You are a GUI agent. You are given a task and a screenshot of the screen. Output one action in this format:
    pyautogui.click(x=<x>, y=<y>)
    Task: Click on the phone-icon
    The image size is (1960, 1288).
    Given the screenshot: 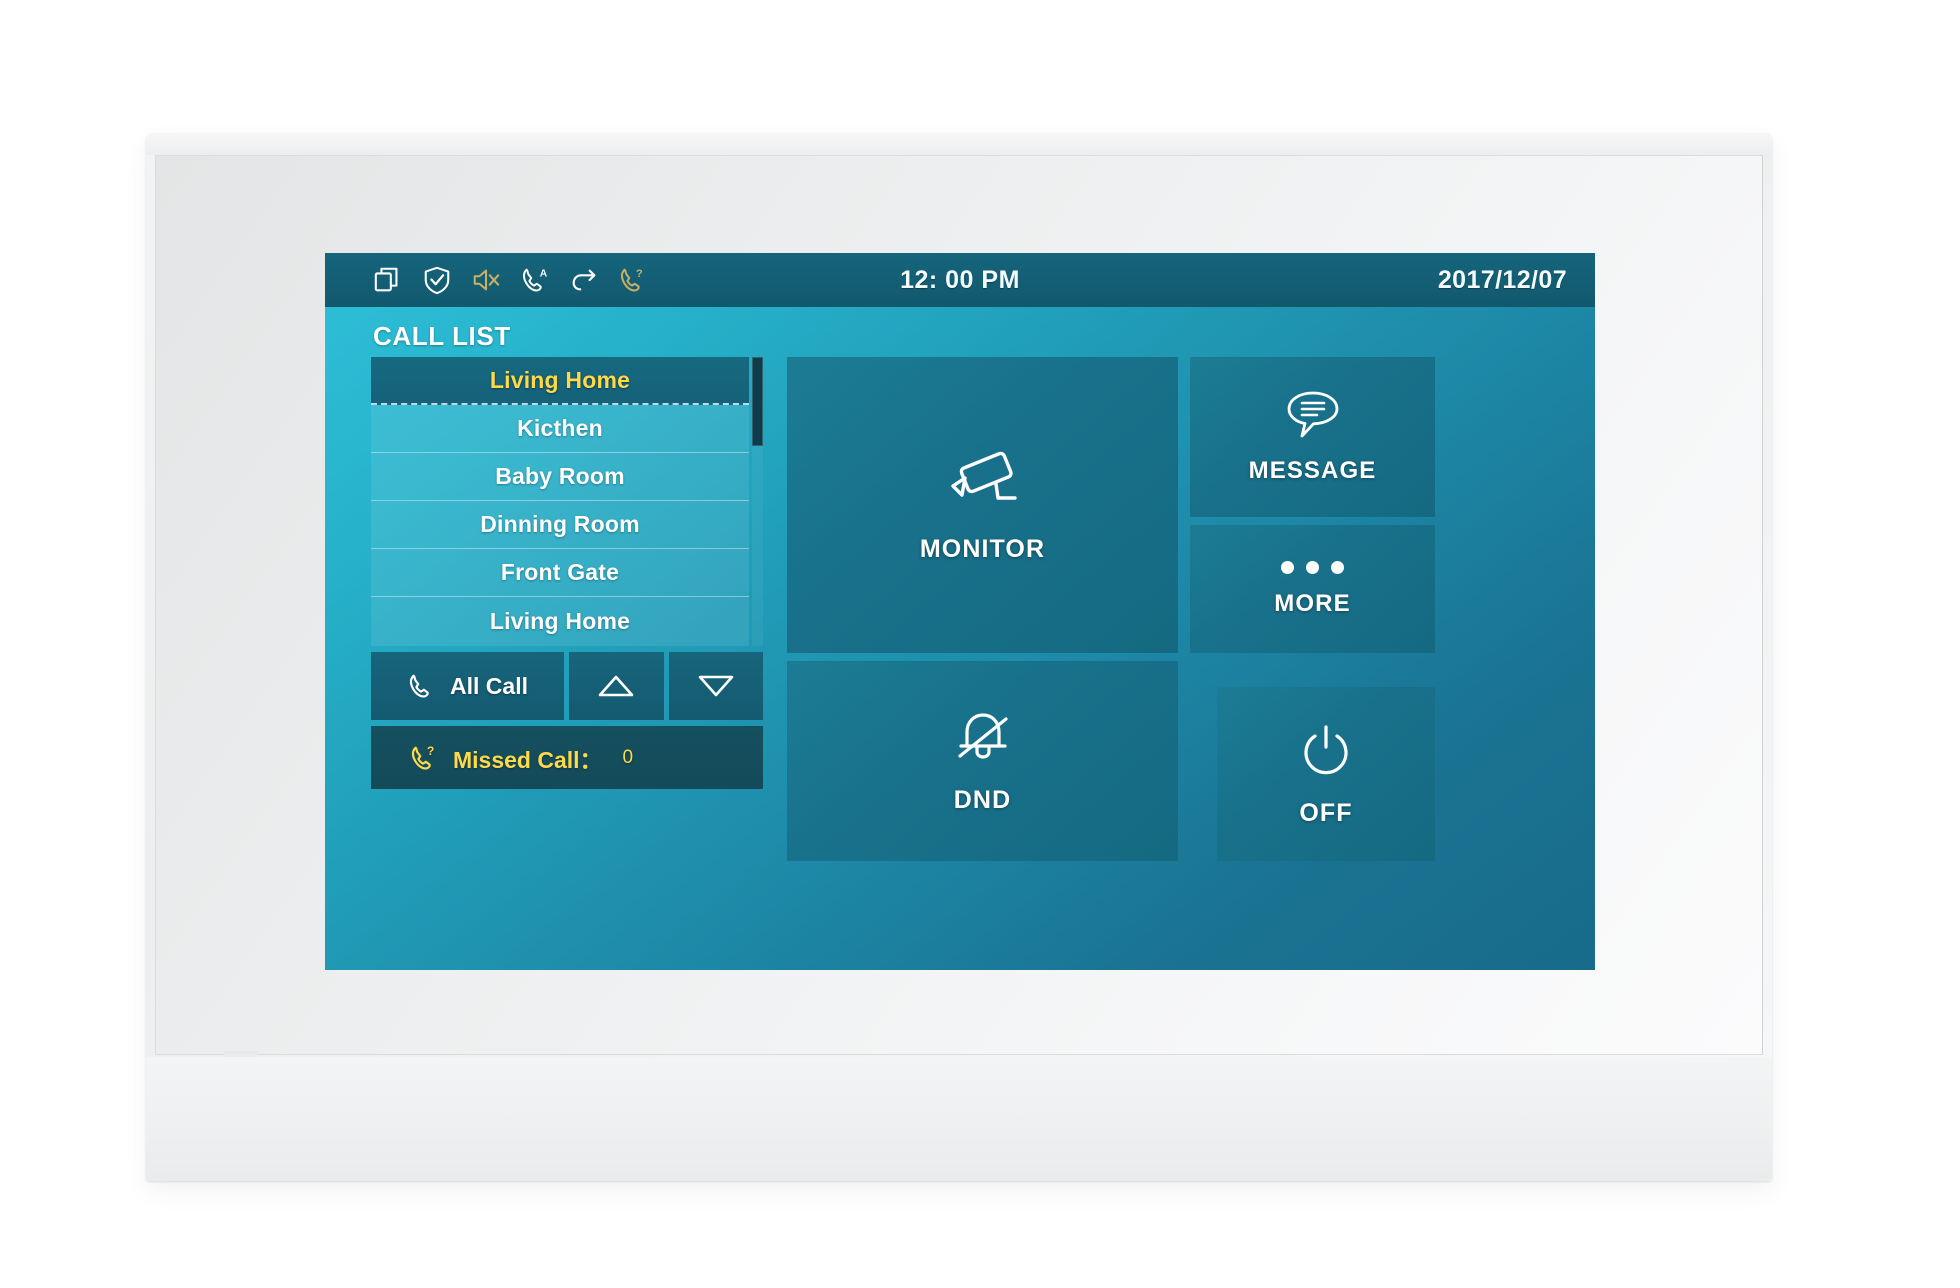 What is the action you would take?
    pyautogui.click(x=419, y=686)
    